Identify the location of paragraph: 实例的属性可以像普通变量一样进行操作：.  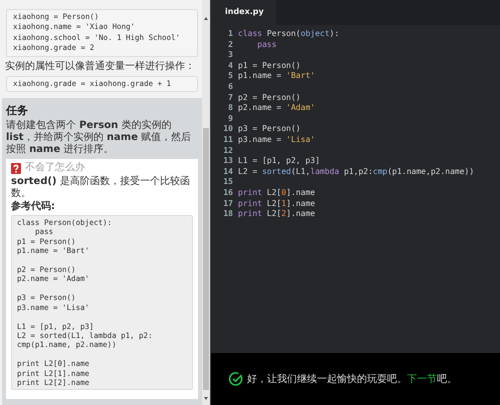
(100, 66).